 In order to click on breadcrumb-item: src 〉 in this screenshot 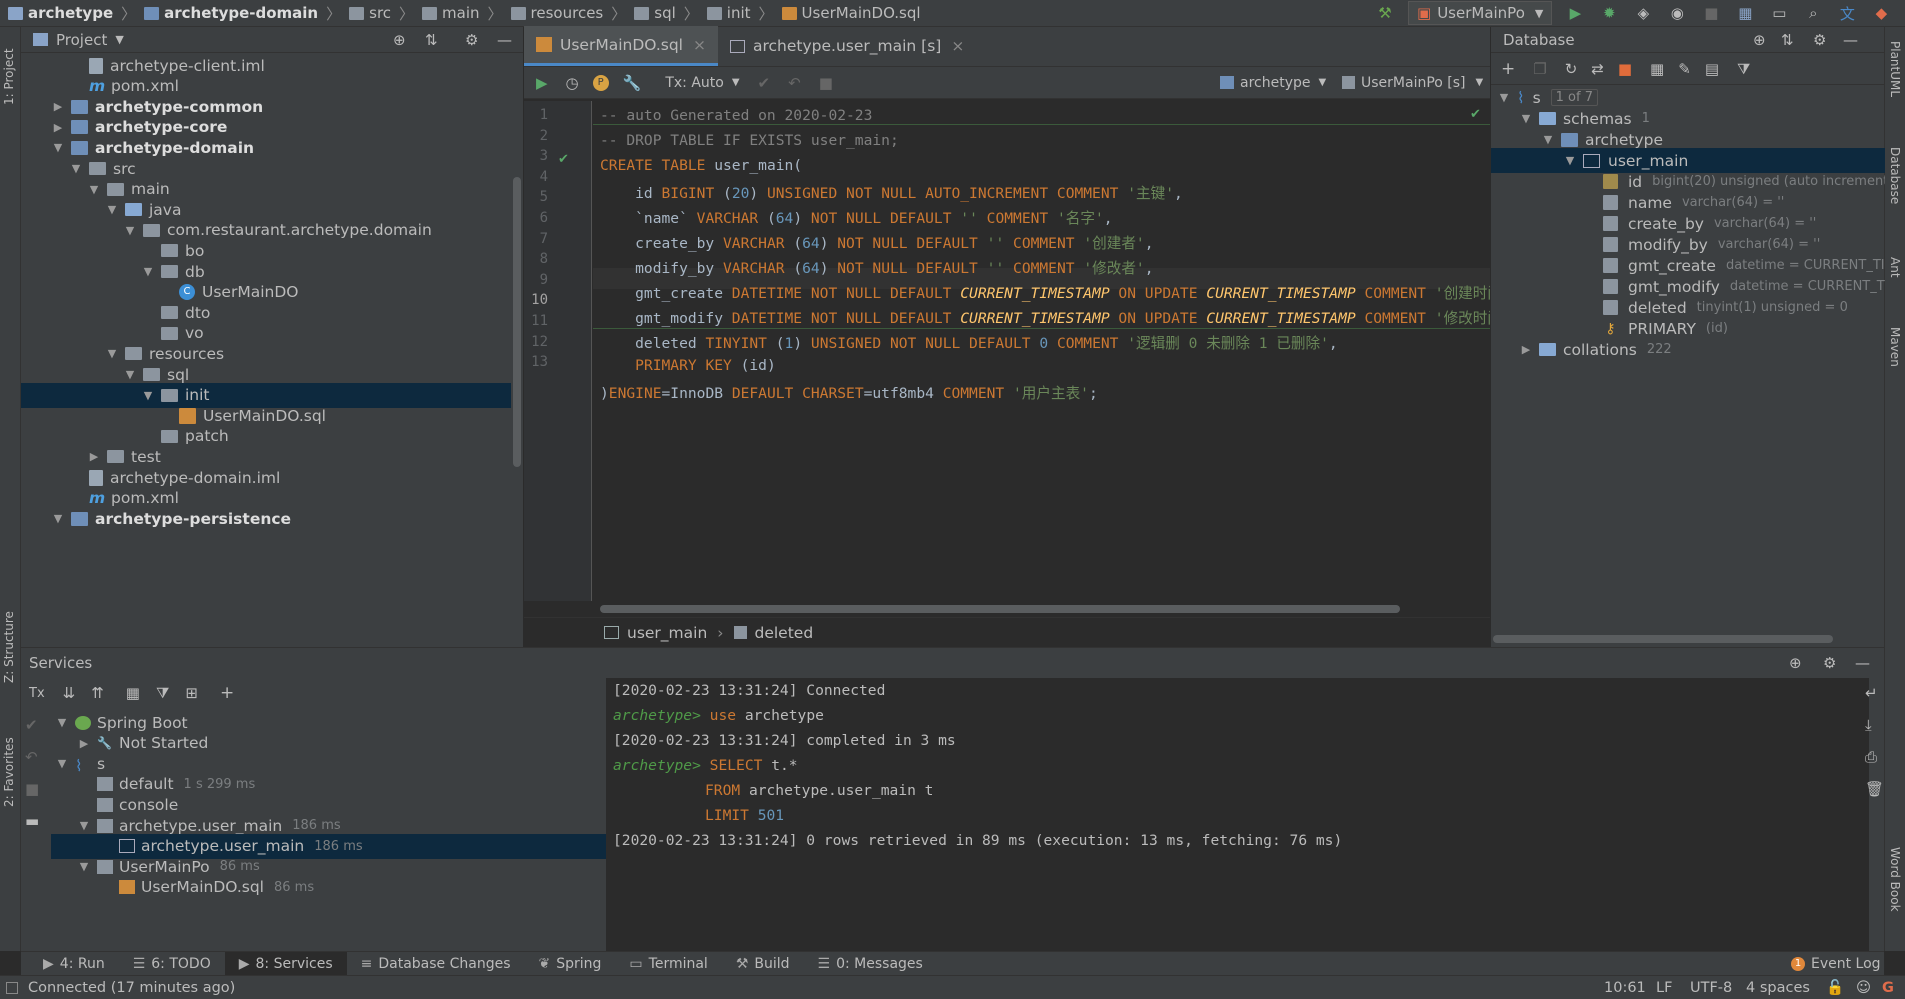, I will do `click(381, 13)`.